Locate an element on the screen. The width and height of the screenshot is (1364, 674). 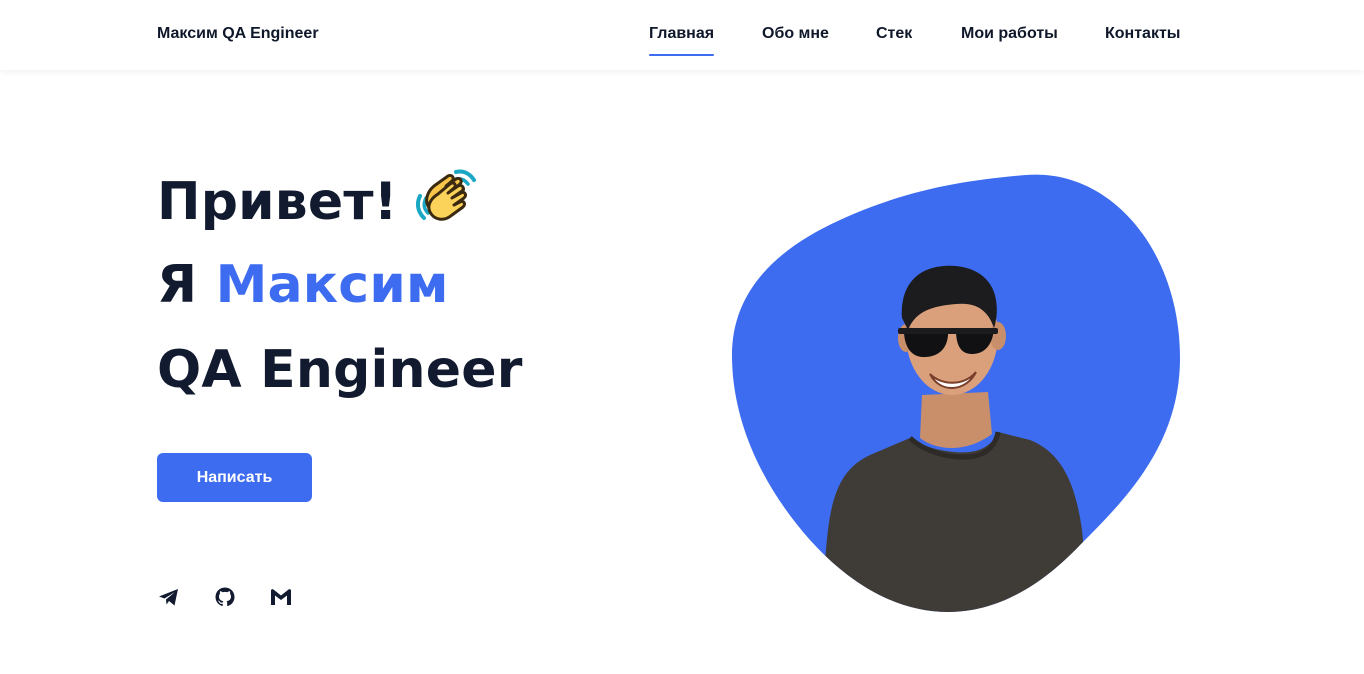
hero-intro-prefix: Я is located at coordinates (177, 285).